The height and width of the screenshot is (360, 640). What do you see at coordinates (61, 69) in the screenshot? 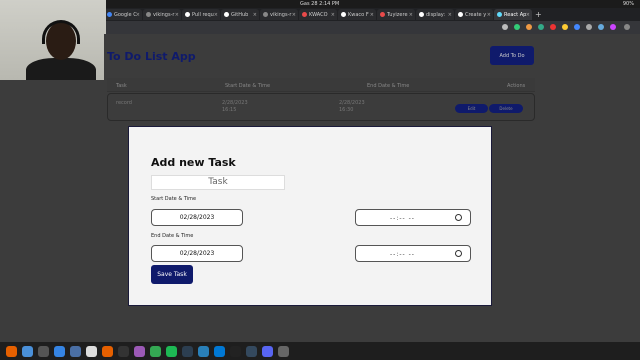
I see `webcam-person-body` at bounding box center [61, 69].